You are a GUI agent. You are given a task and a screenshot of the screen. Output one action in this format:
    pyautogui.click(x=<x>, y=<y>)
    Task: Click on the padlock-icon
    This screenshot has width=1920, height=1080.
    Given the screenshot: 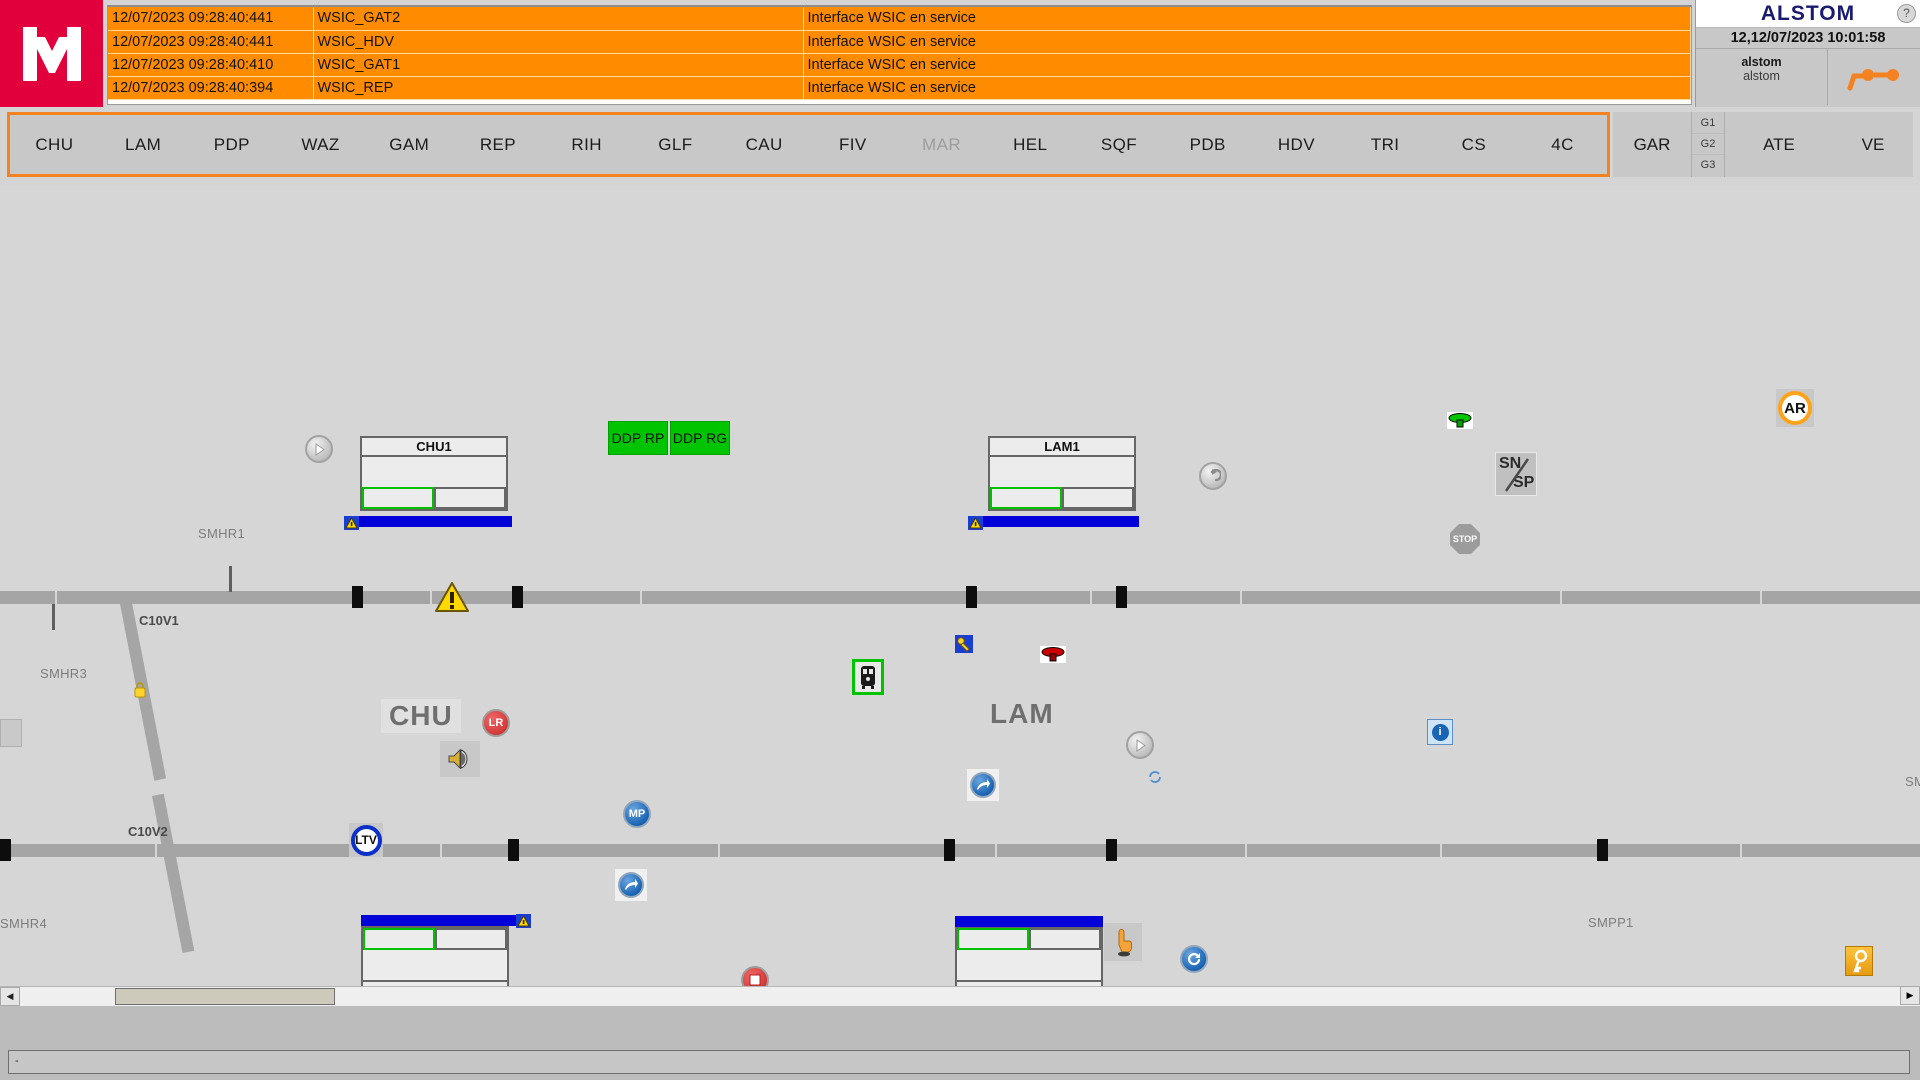 What is the action you would take?
    pyautogui.click(x=140, y=692)
    